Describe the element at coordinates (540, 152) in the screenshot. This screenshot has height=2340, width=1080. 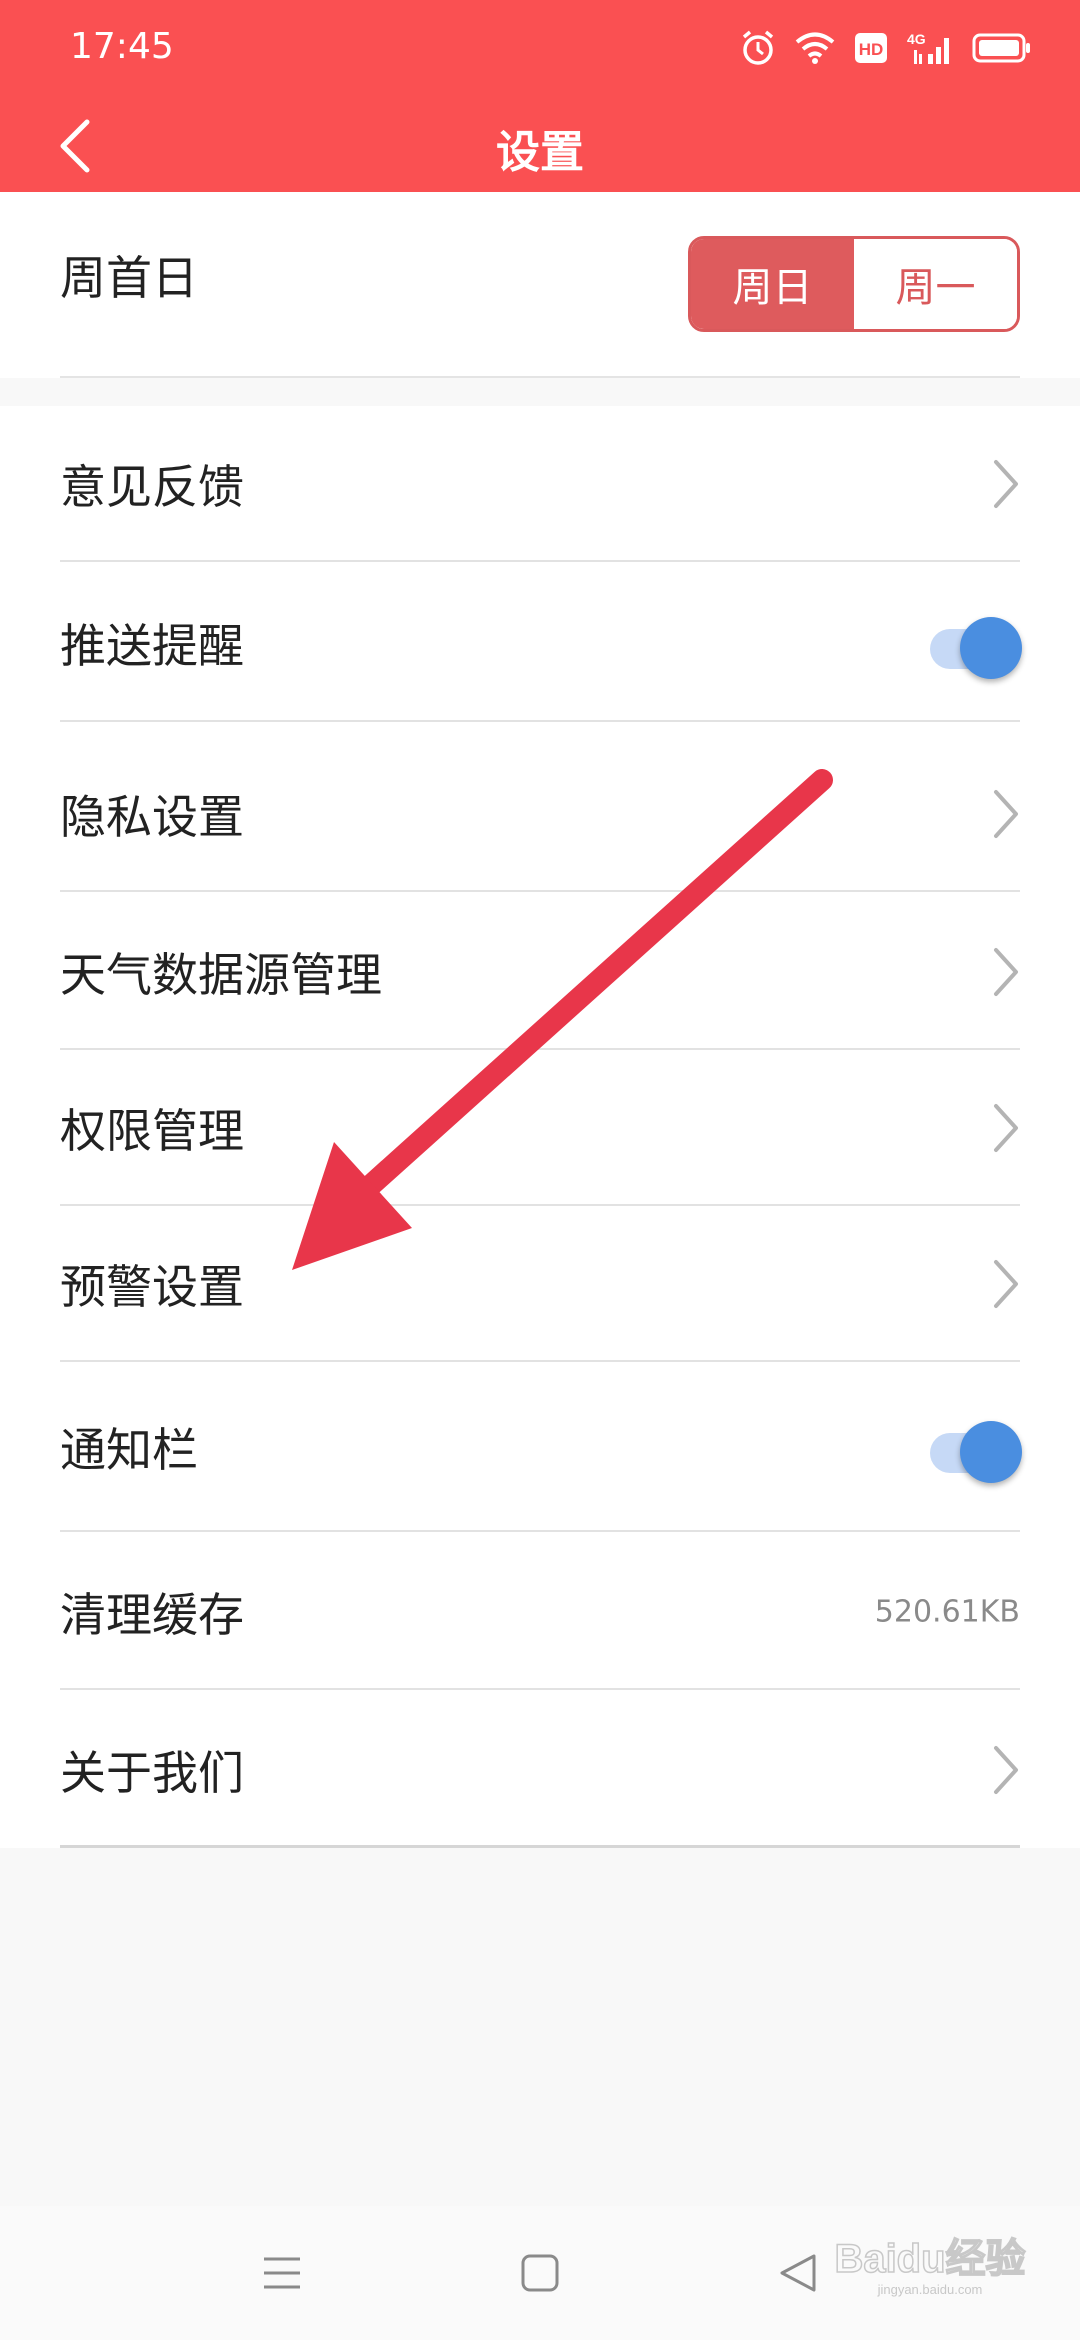
I see `page-title: 设置` at that location.